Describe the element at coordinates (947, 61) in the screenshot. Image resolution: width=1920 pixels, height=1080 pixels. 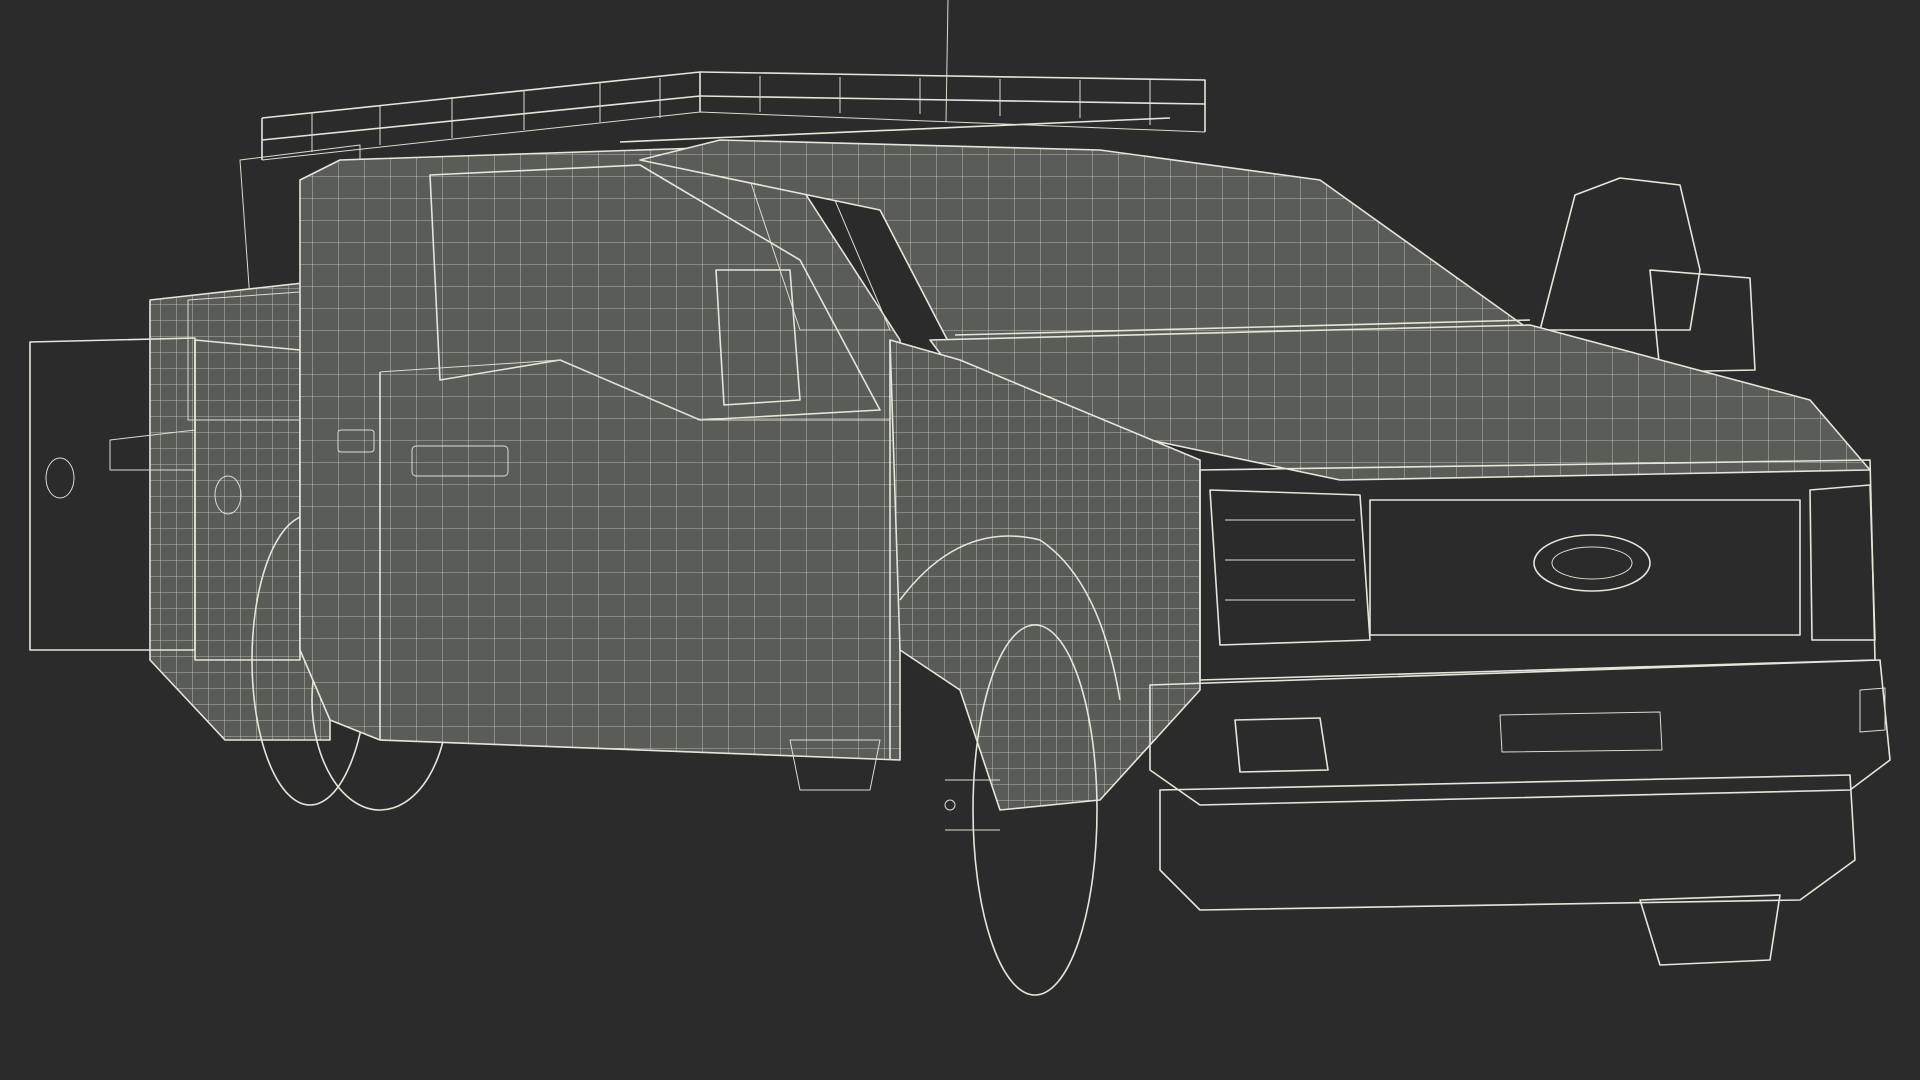
I see `antenna` at that location.